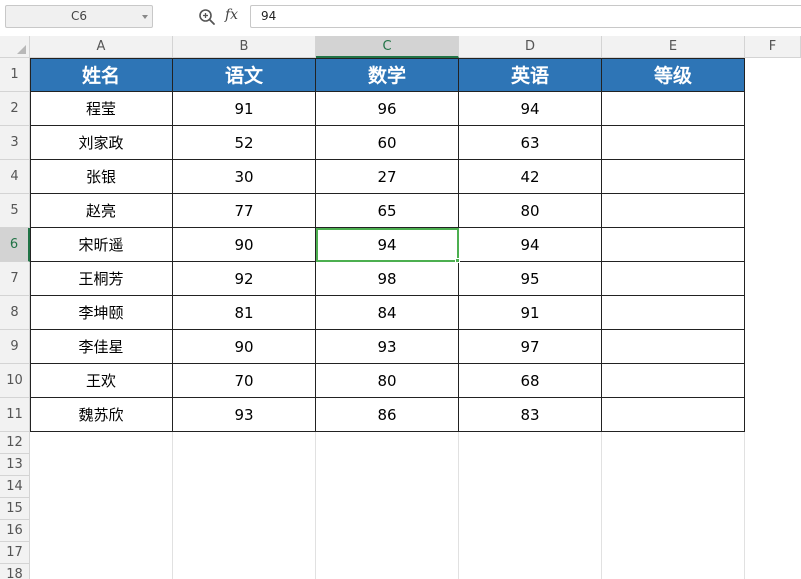 The image size is (801, 579). What do you see at coordinates (101, 245) in the screenshot?
I see `table-cell: 宋昕遥` at bounding box center [101, 245].